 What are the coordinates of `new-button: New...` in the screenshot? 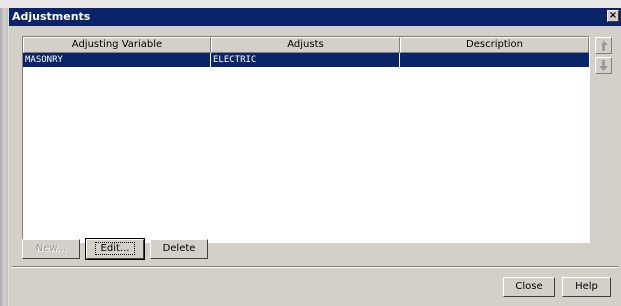 It's located at (51, 249).